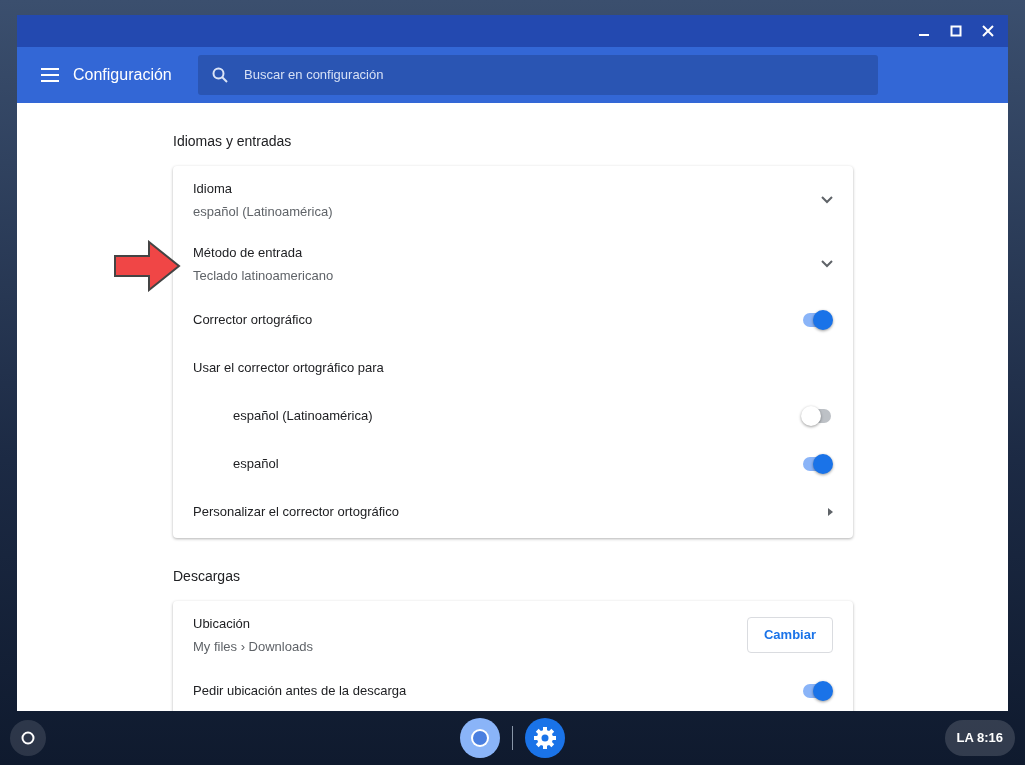 This screenshot has width=1025, height=765. Describe the element at coordinates (830, 512) in the screenshot. I see `triangle-right-icon` at that location.